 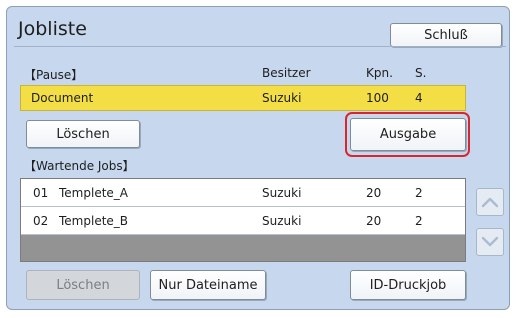 I want to click on list-item: 01 Templete_A Suzuki 20 2, so click(x=243, y=193).